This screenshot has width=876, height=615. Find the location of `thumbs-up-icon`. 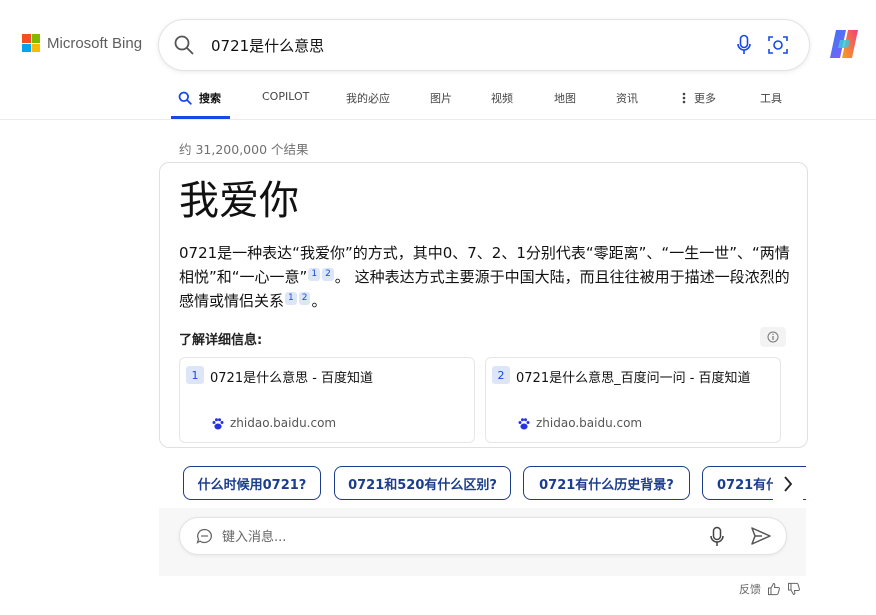

thumbs-up-icon is located at coordinates (774, 589).